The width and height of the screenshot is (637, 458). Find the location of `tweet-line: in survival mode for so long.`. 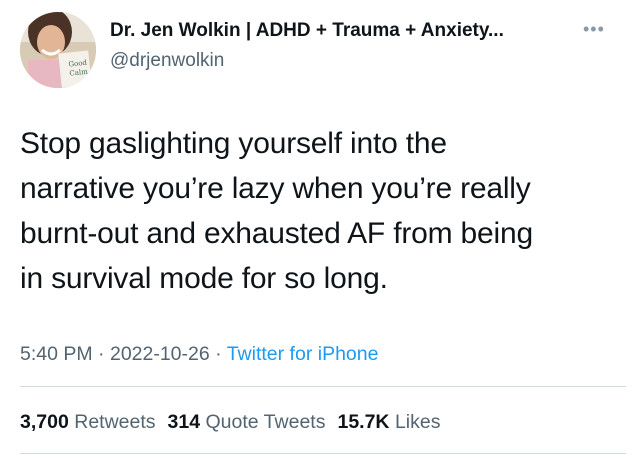

tweet-line: in survival mode for so long. is located at coordinates (204, 278).